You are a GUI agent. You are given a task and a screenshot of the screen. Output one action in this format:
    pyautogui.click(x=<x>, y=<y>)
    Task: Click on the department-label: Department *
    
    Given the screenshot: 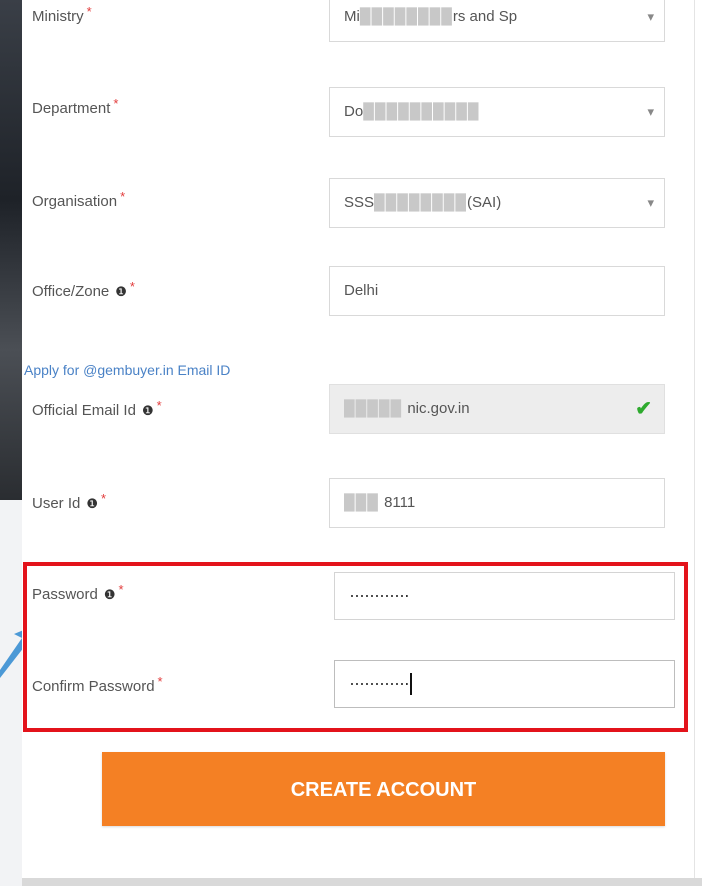 What is the action you would take?
    pyautogui.click(x=75, y=106)
    